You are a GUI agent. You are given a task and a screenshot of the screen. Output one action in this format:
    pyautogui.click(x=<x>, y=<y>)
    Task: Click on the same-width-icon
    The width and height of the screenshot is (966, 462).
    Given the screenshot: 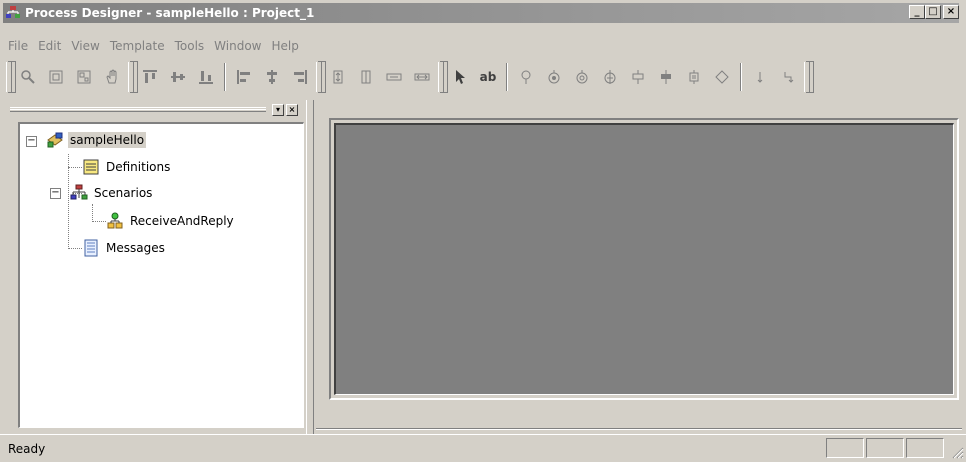 What is the action you would take?
    pyautogui.click(x=394, y=77)
    